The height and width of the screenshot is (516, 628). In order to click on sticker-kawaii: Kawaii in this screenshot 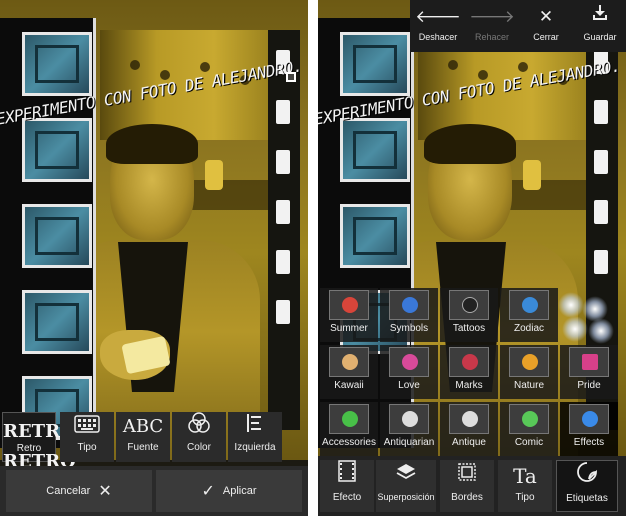, I will do `click(349, 372)`.